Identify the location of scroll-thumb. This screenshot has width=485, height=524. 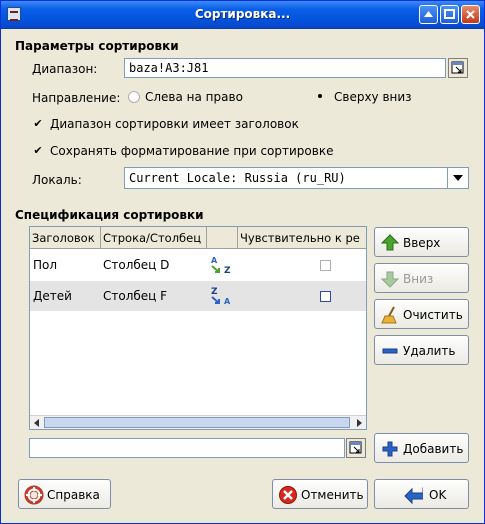
(197, 422).